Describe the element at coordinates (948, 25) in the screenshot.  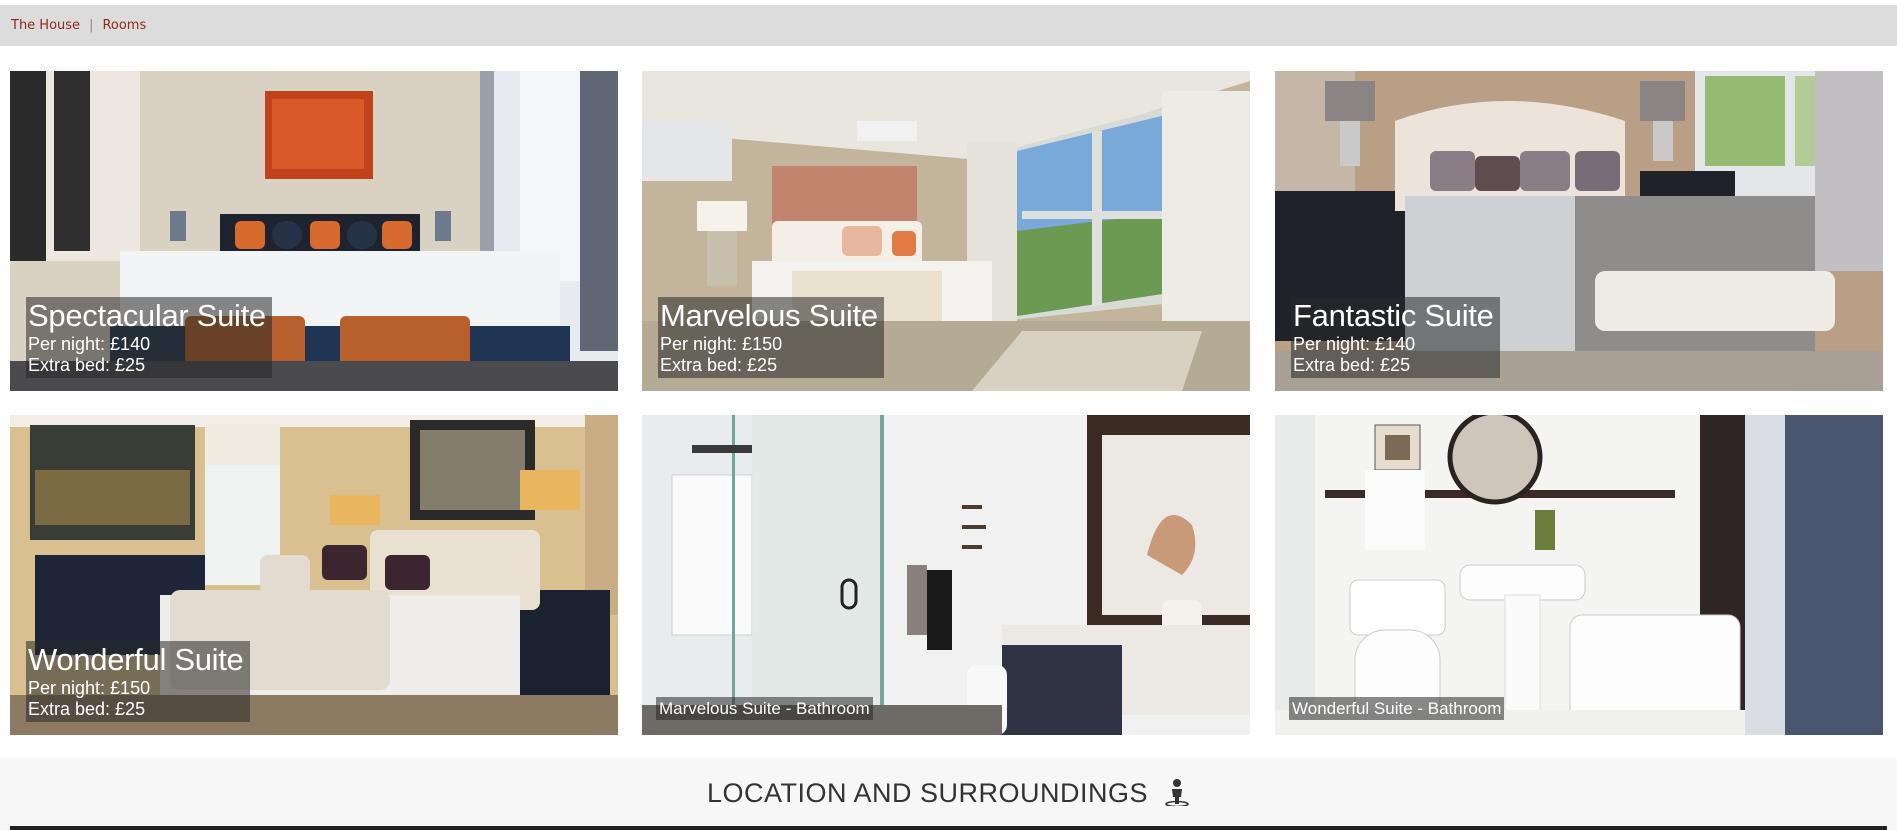
I see `breadcrumb: The House | Rooms` at that location.